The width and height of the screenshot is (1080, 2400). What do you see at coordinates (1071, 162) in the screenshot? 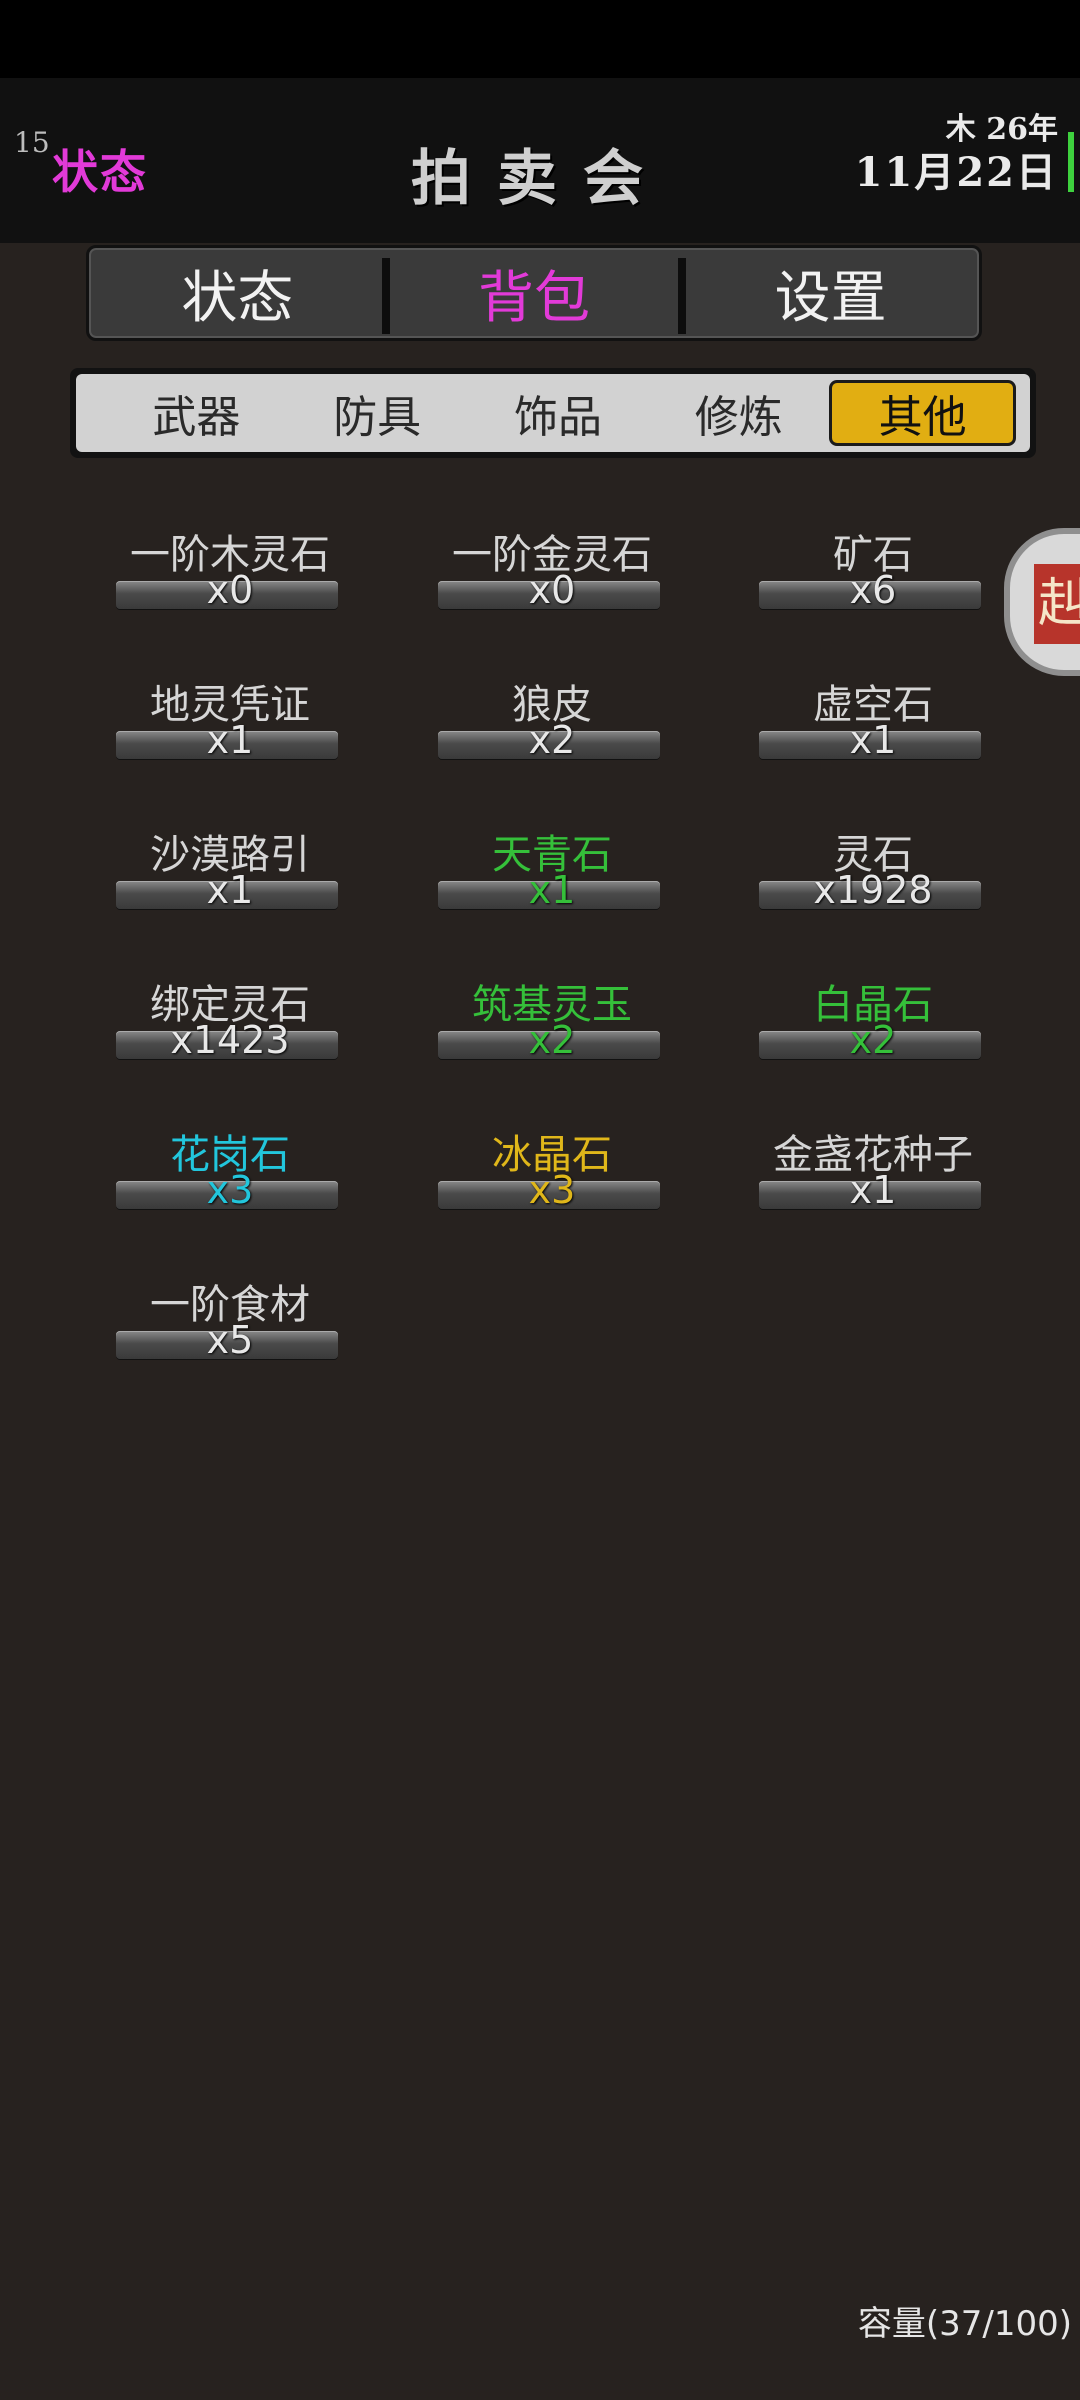
I see `energy-indicator` at bounding box center [1071, 162].